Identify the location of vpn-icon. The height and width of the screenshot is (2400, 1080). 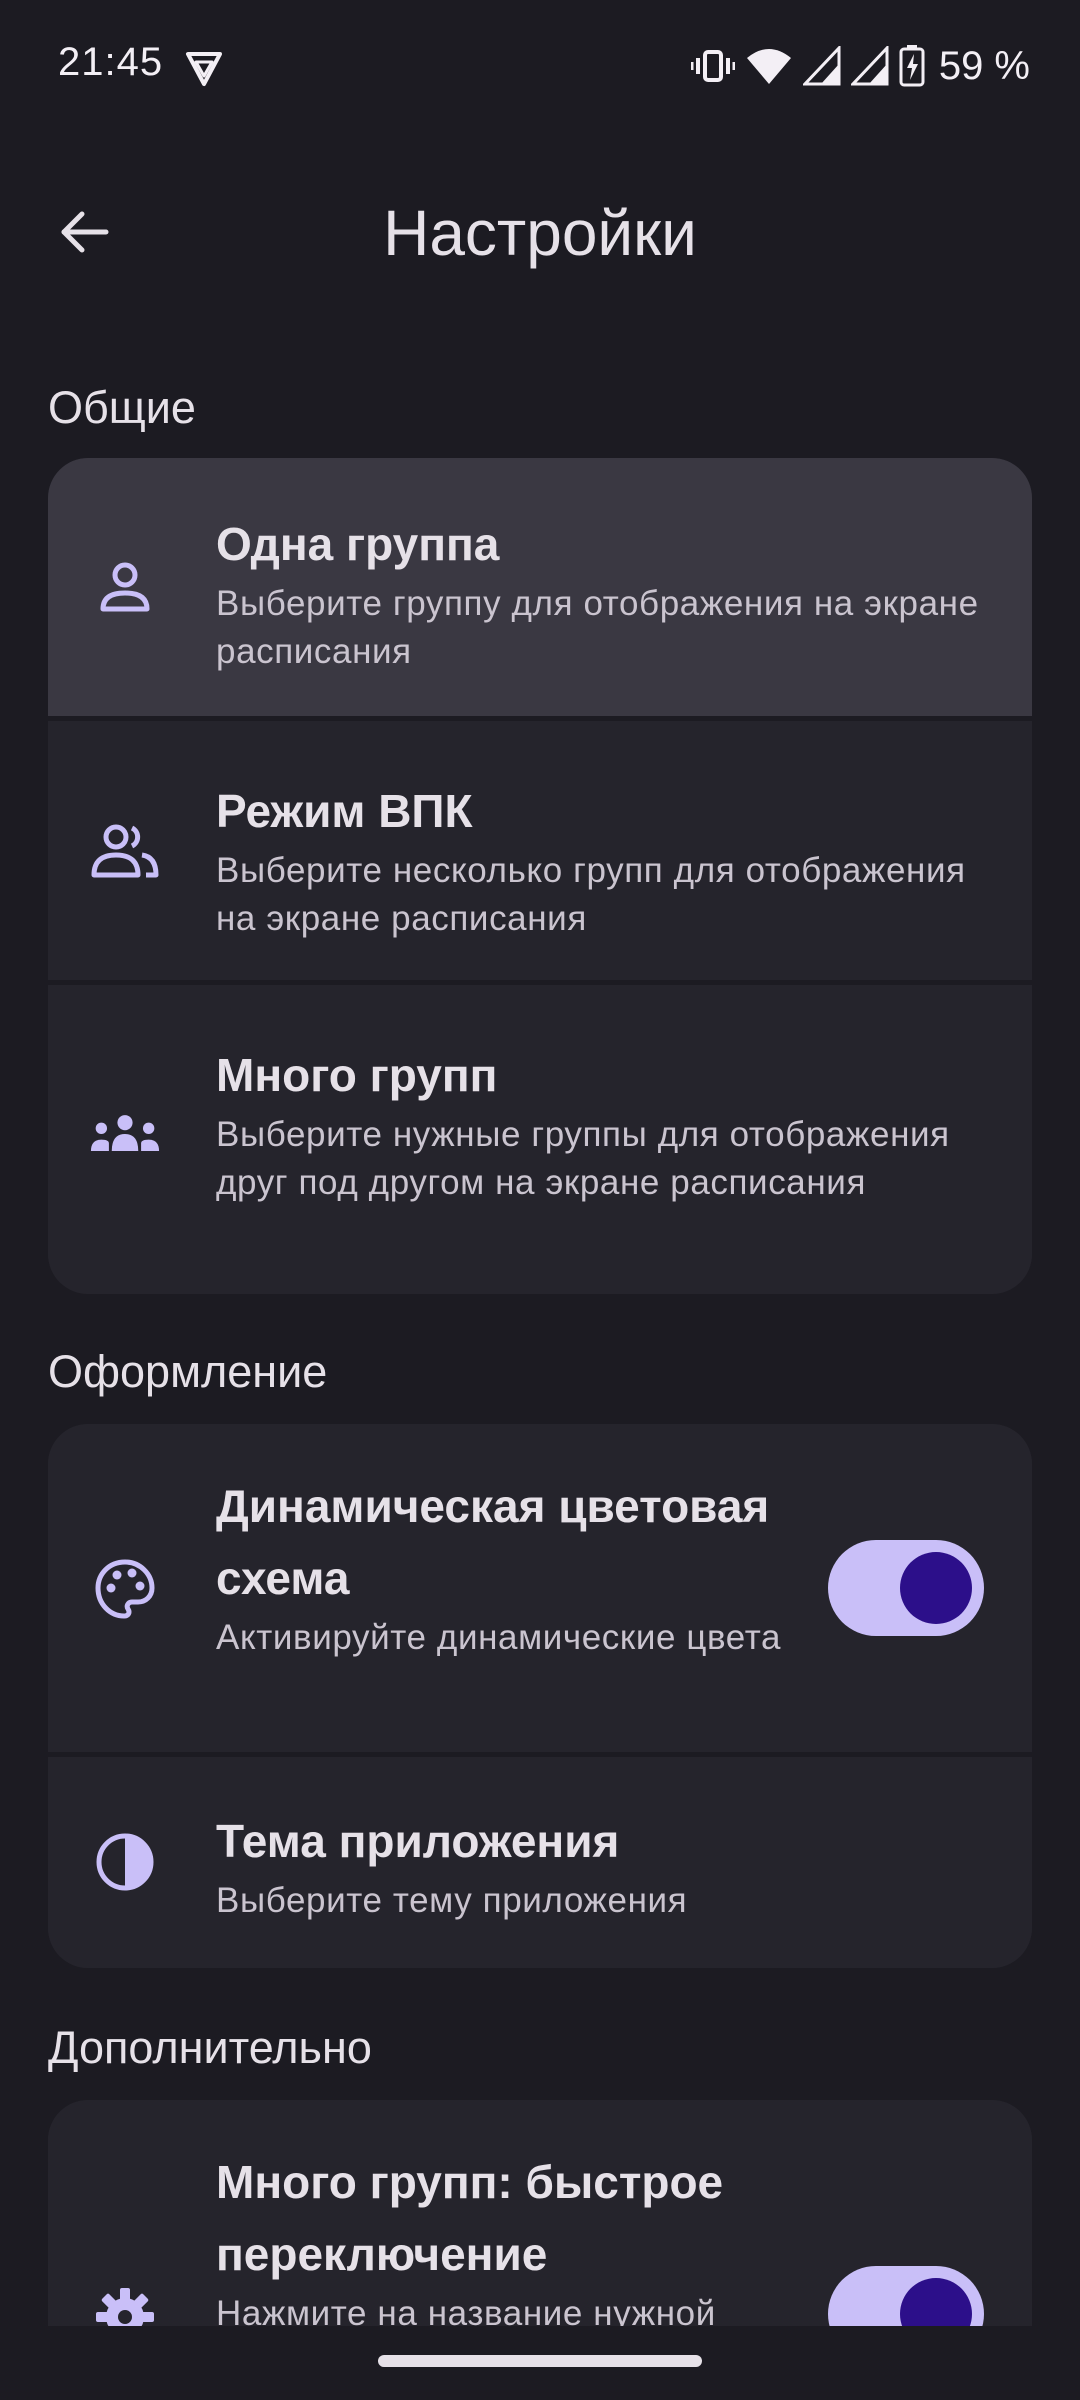
(204, 68).